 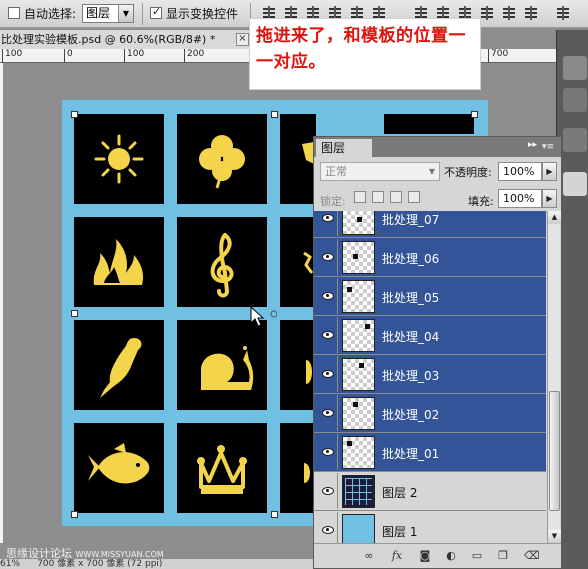 I want to click on adjustment-layer-icon: ◐, so click(x=451, y=556).